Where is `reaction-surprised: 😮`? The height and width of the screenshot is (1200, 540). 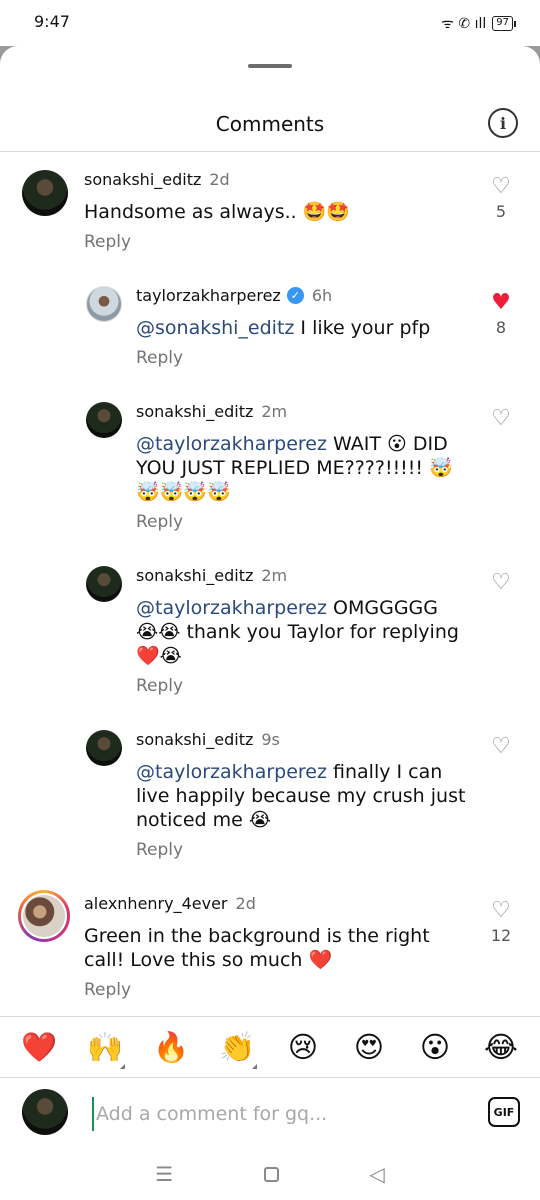
reaction-surprised: 😮 is located at coordinates (435, 1047).